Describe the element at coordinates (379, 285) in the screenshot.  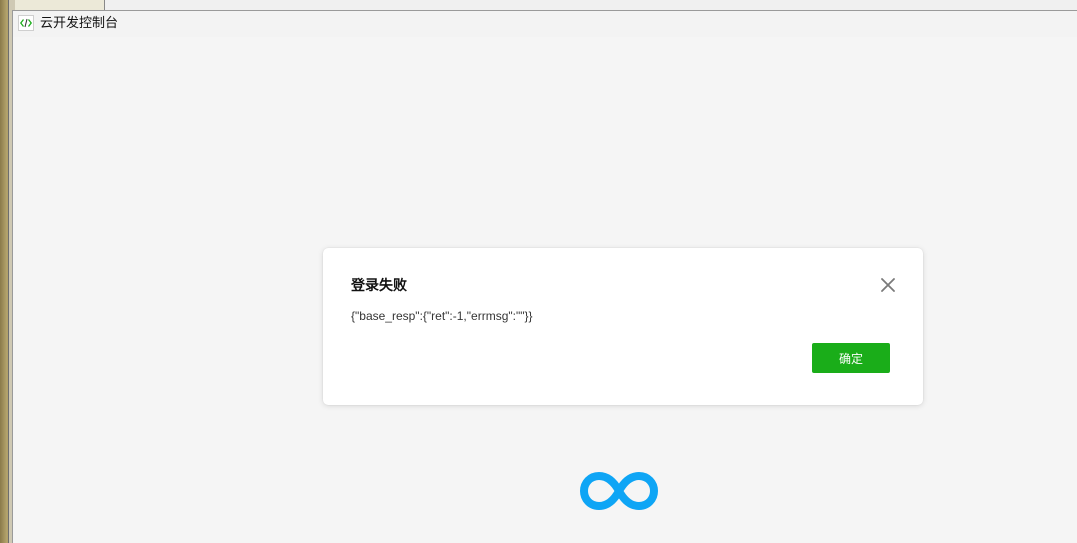
I see `dialog-title: 登录失败` at that location.